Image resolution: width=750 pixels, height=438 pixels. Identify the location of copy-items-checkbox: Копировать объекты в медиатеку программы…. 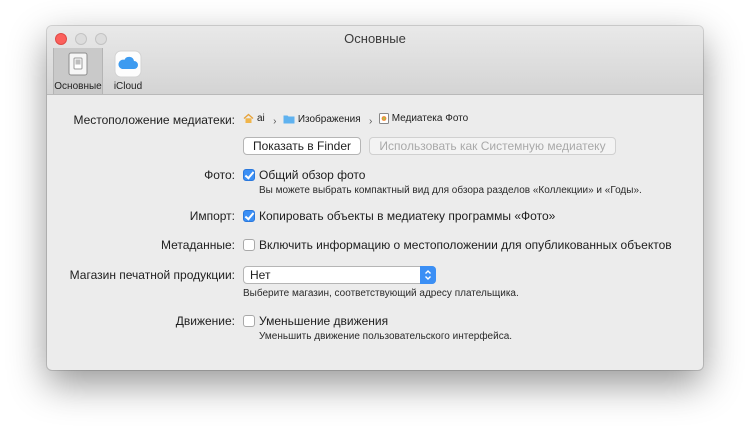
(399, 216).